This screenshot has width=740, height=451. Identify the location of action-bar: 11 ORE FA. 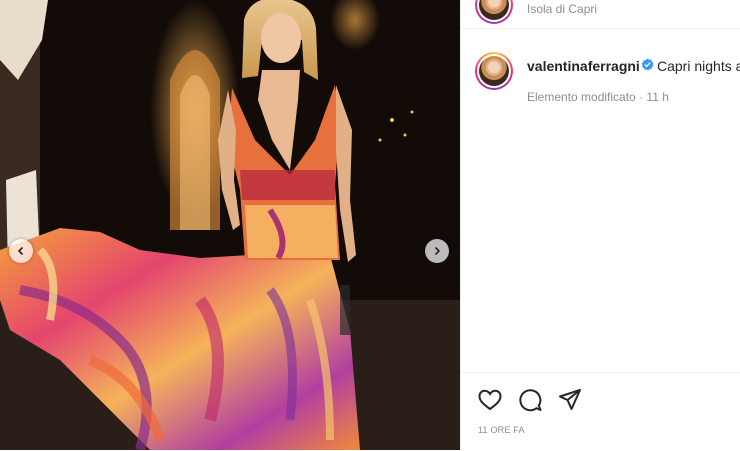
(600, 411).